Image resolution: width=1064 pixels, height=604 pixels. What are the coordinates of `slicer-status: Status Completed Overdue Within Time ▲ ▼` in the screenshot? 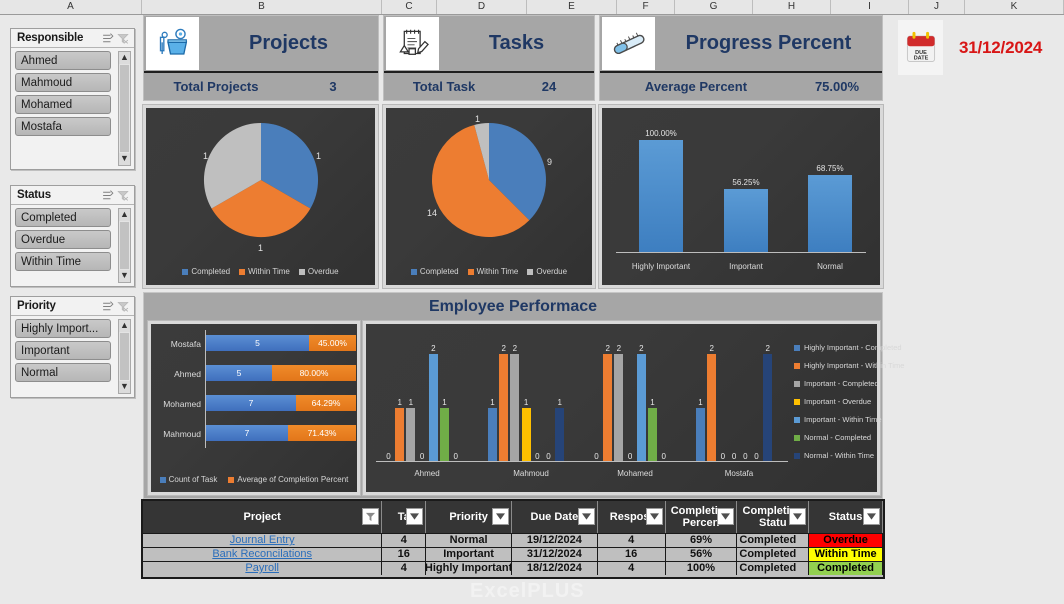 It's located at (72, 236).